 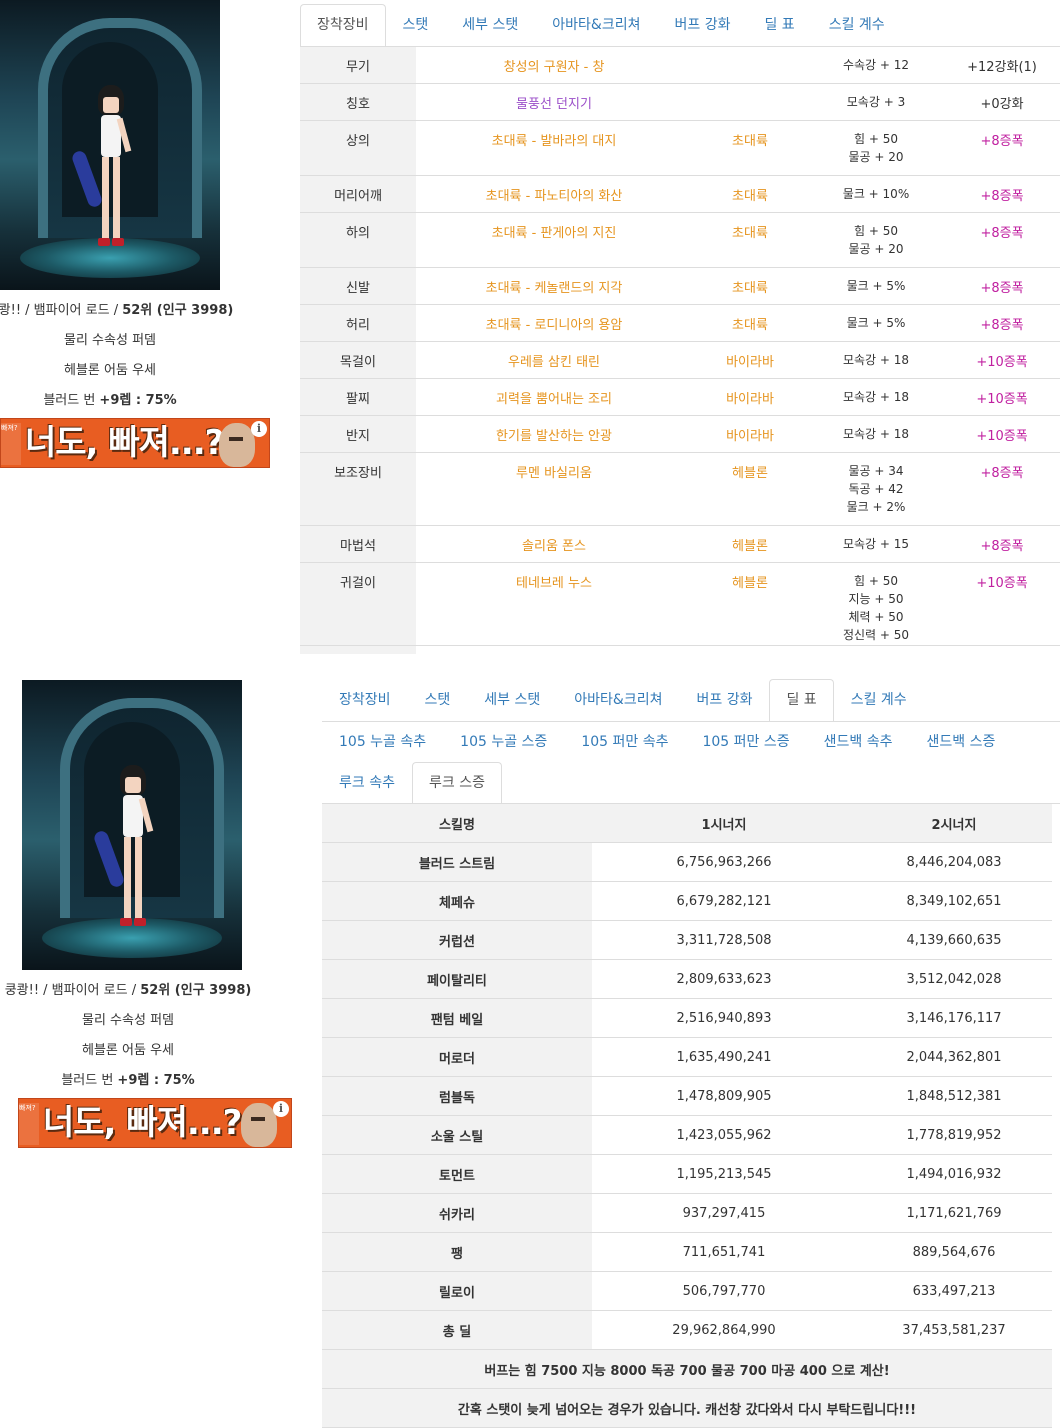 I want to click on equipment-set: 헤블론, so click(x=750, y=608).